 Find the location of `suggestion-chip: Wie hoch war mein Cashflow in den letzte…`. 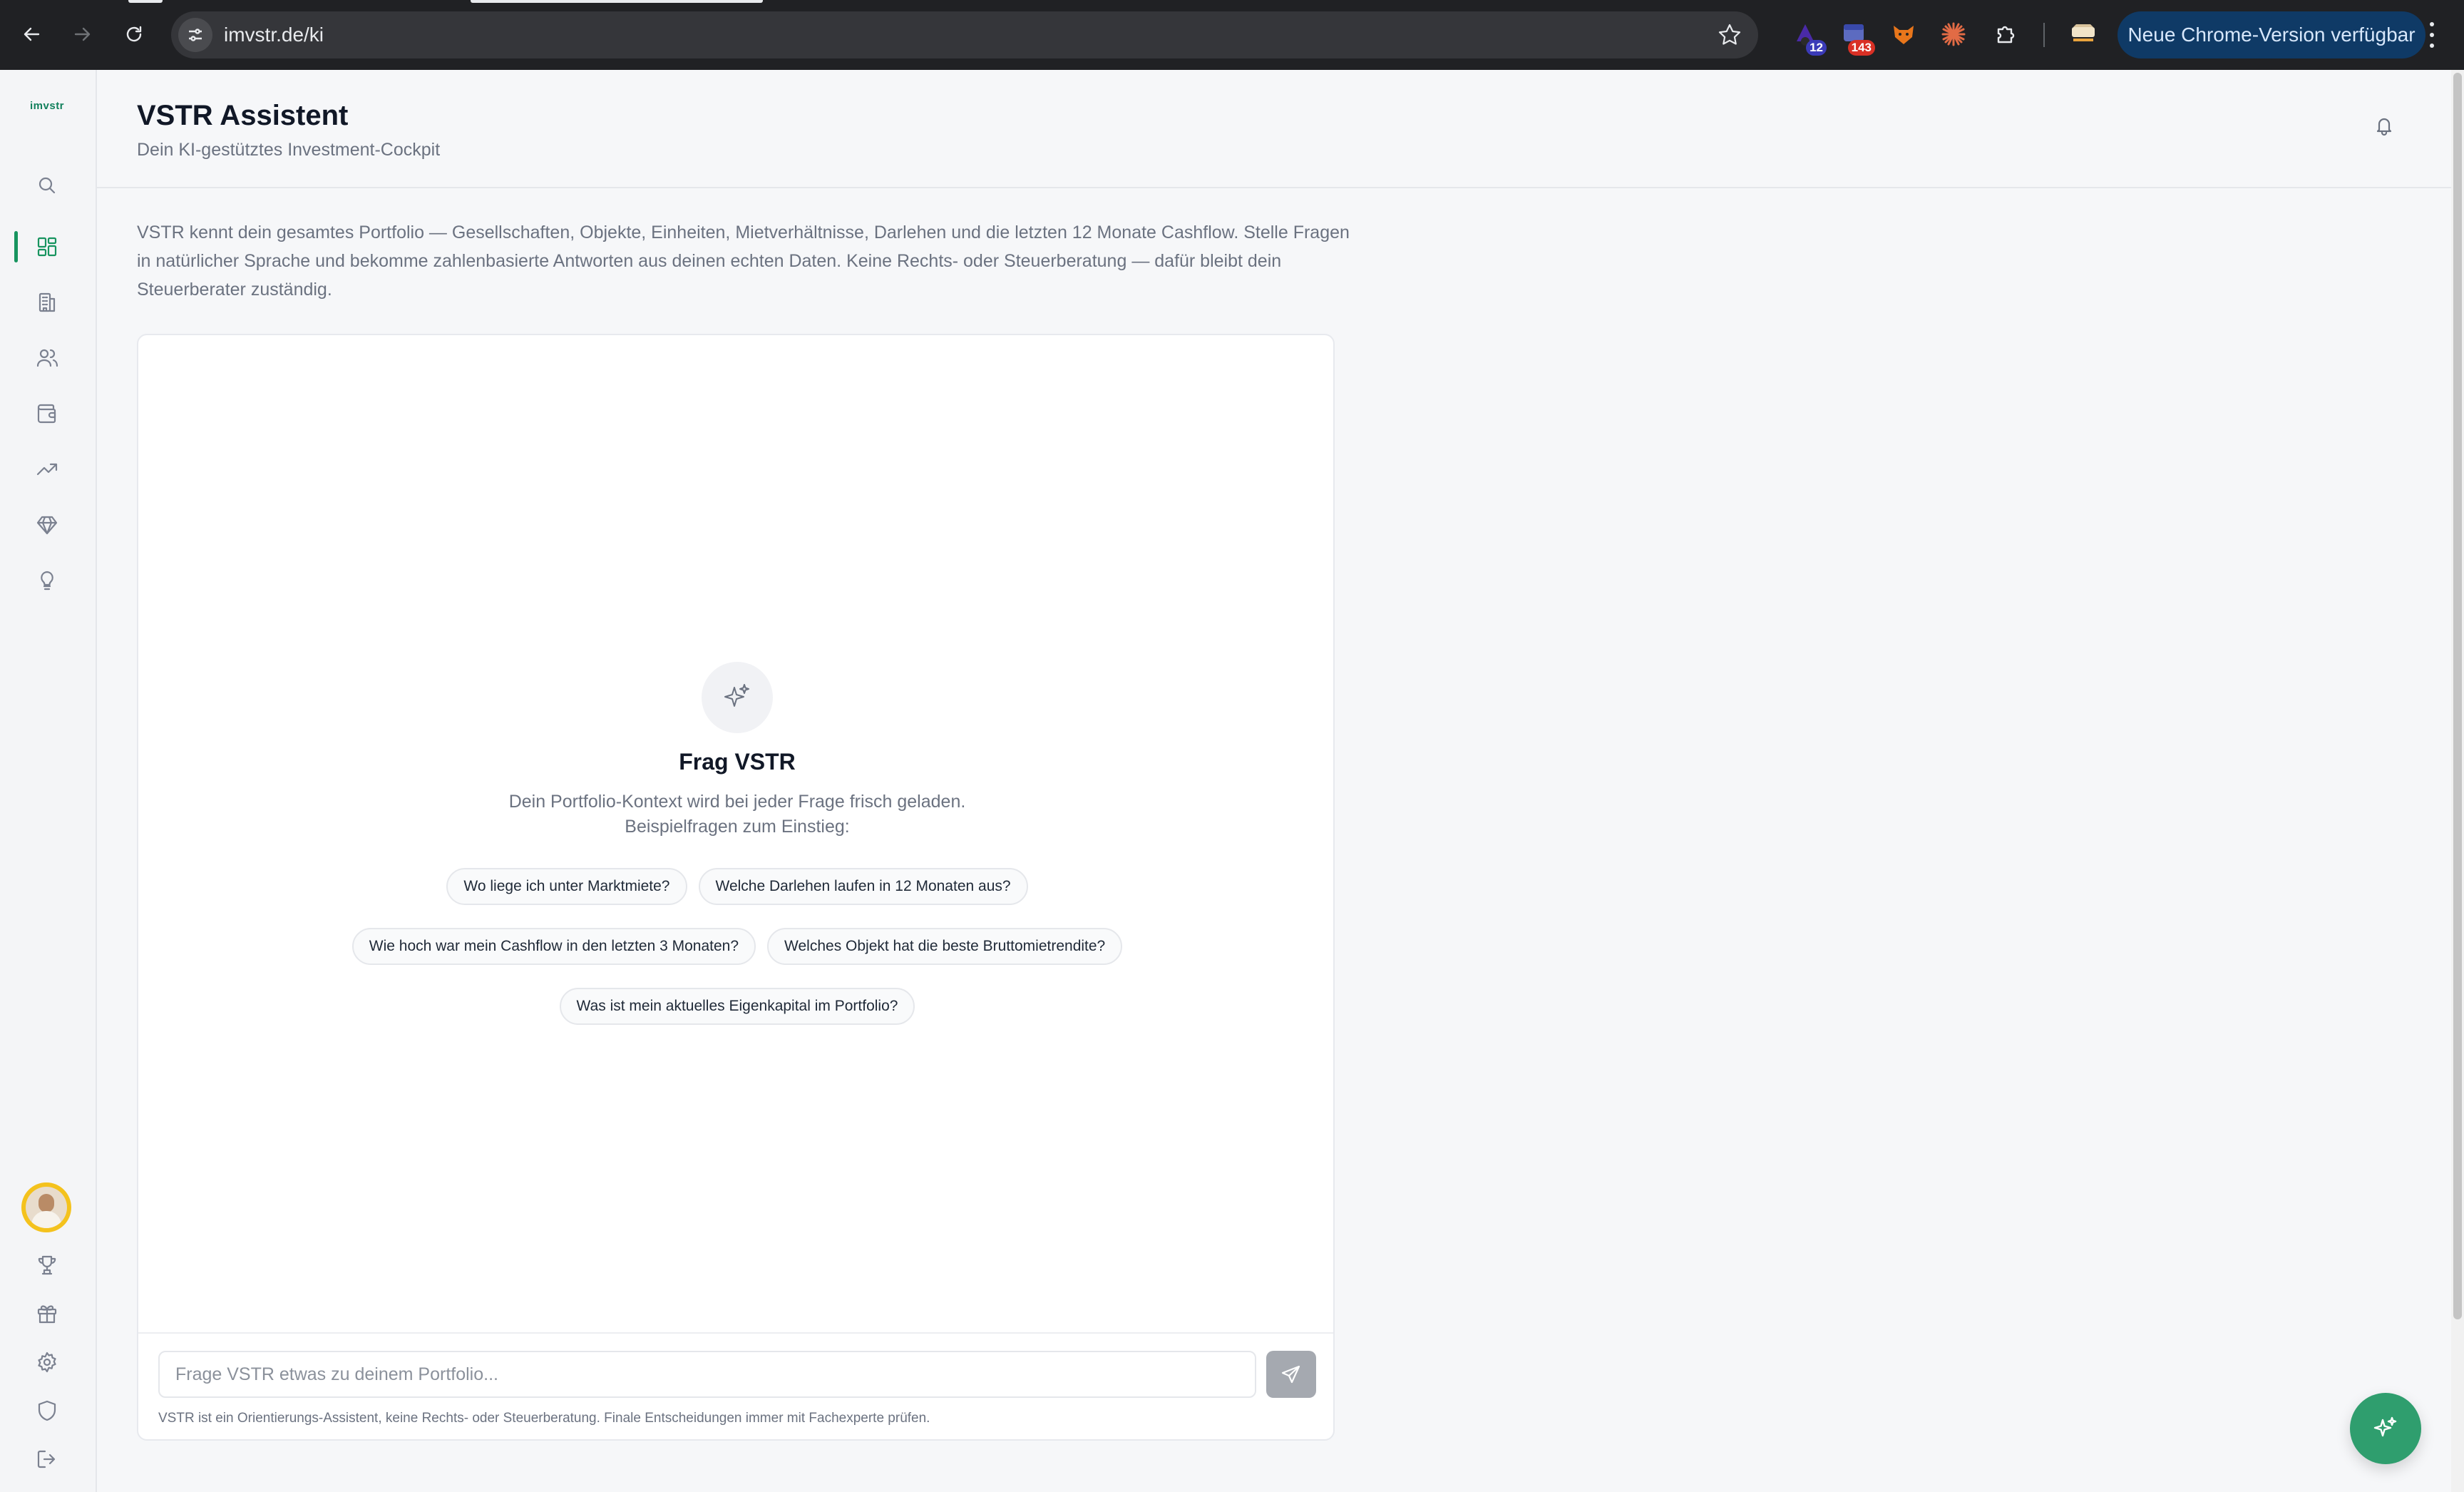

suggestion-chip: Wie hoch war mein Cashflow in den letzte… is located at coordinates (553, 946).